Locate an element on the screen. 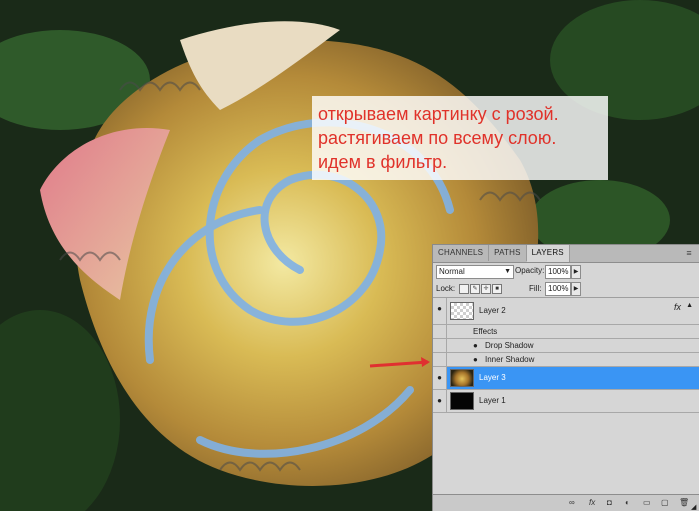  blend-opacity-row: Normal ▼ Opacity: 100% ▶ is located at coordinates (566, 272).